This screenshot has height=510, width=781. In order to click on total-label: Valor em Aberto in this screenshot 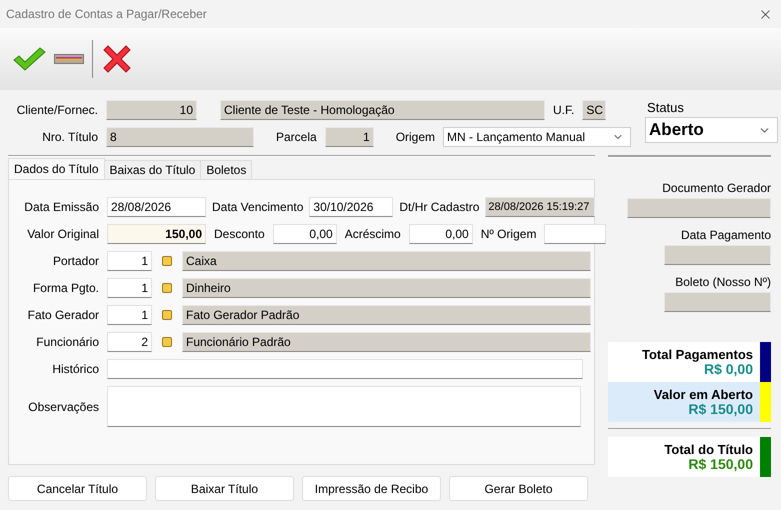, I will do `click(703, 394)`.